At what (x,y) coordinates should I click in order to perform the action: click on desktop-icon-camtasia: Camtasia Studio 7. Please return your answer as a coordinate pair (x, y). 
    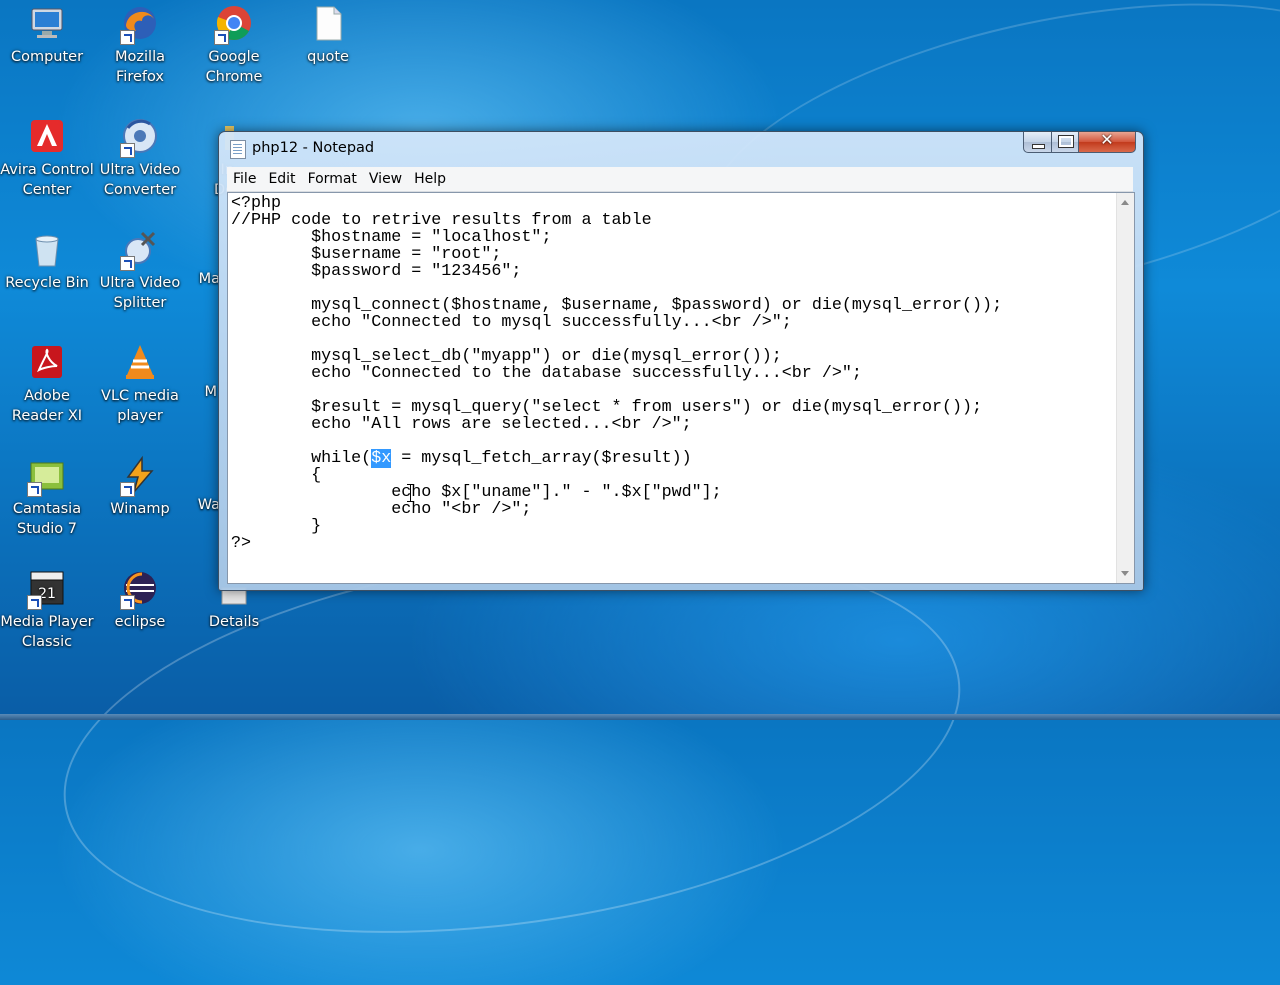
    Looking at the image, I should click on (47, 497).